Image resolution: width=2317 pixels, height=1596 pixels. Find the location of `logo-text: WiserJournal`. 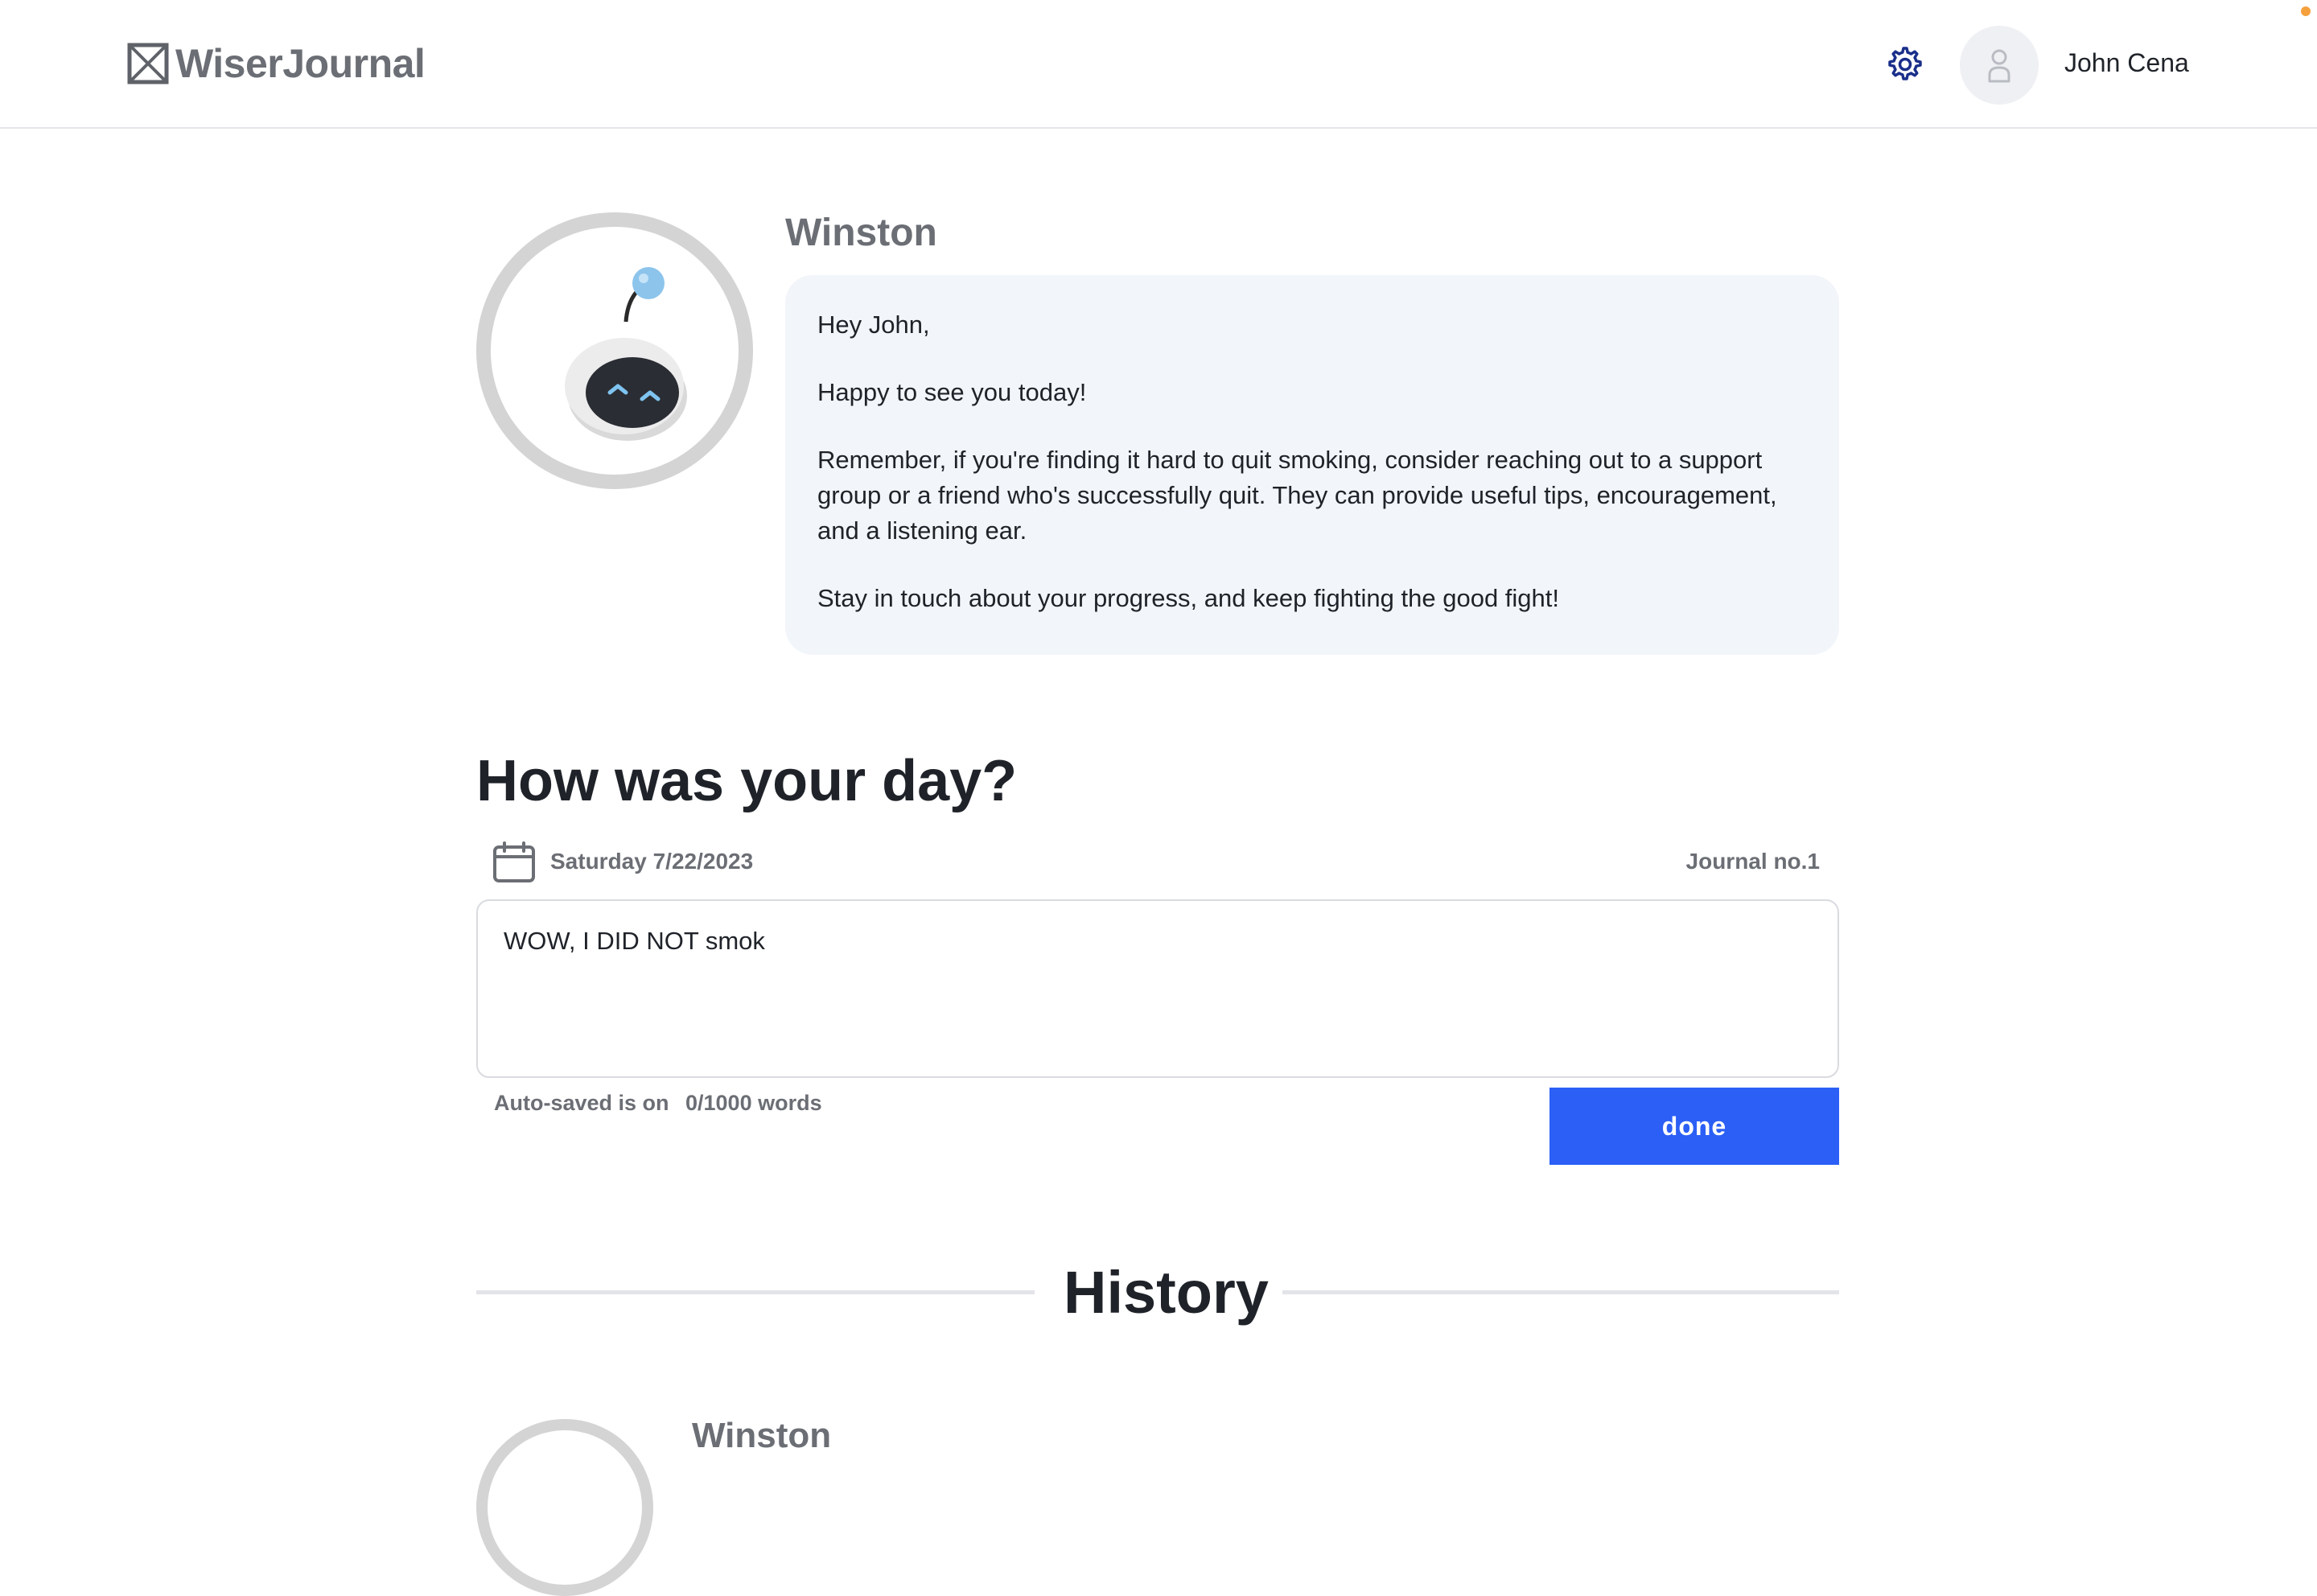

logo-text: WiserJournal is located at coordinates (300, 63).